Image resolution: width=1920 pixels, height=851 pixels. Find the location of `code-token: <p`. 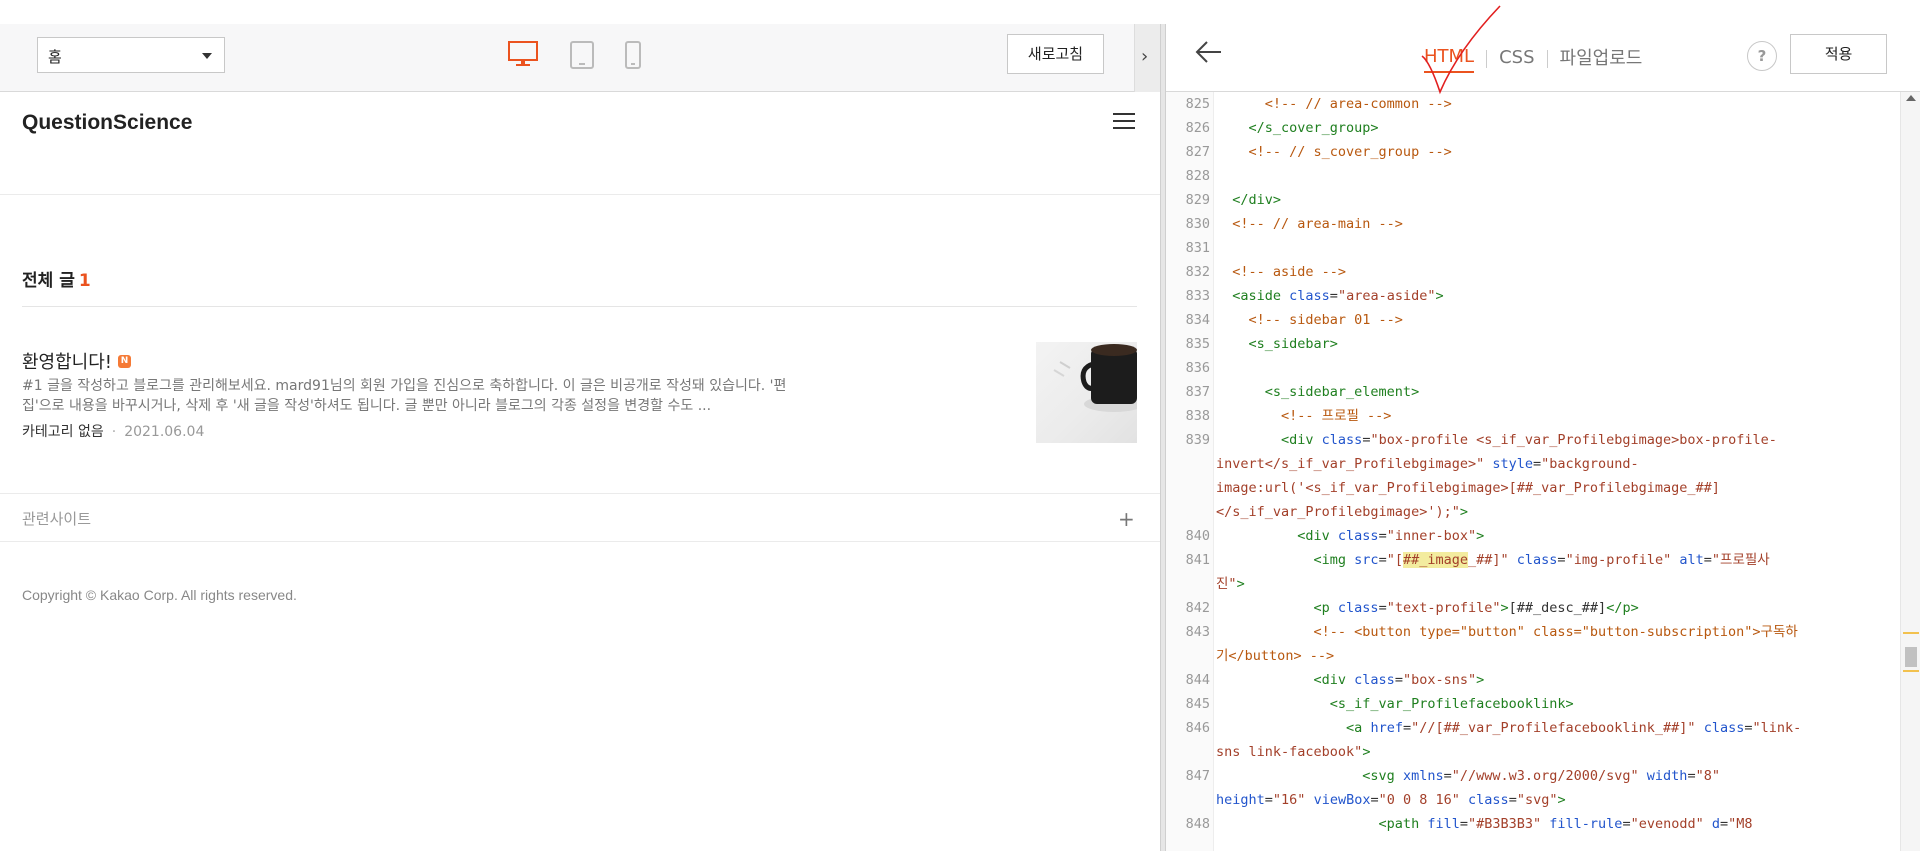

code-token: <p is located at coordinates (1277, 608).